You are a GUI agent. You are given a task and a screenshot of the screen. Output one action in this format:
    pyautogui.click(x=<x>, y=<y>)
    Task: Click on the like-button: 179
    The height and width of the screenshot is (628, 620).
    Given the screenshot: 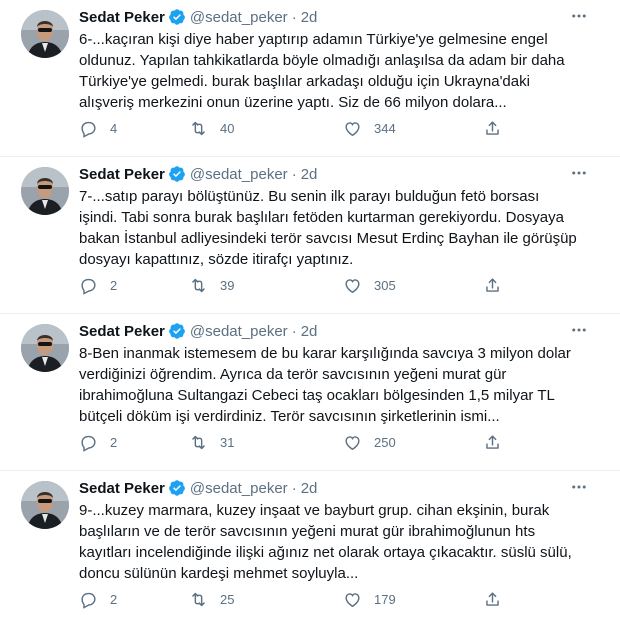 What is the action you would take?
    pyautogui.click(x=369, y=599)
    